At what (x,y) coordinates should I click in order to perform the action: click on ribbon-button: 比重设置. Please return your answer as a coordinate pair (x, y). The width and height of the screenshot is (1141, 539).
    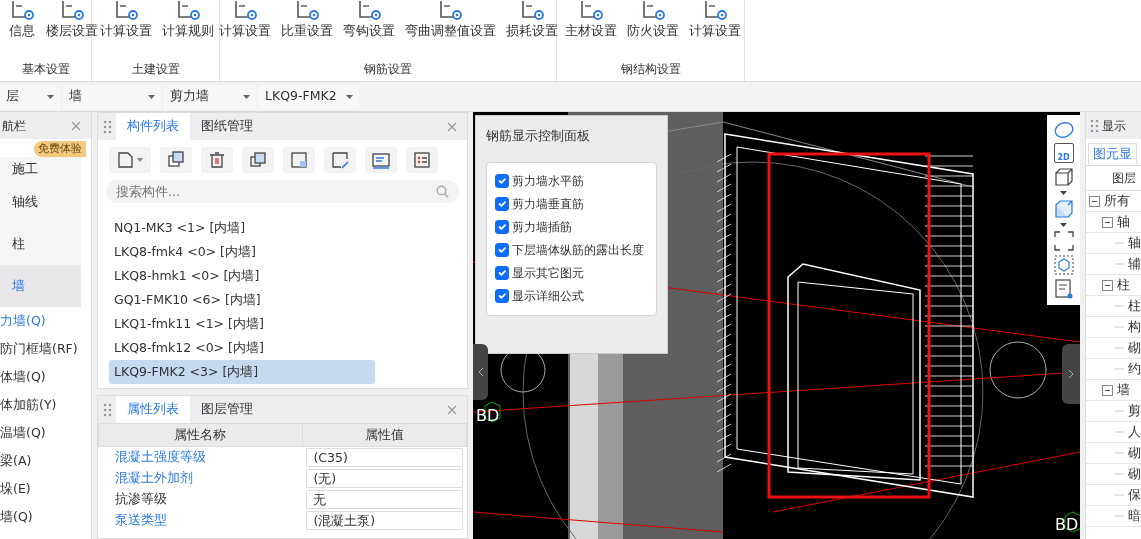
    Looking at the image, I should click on (306, 30).